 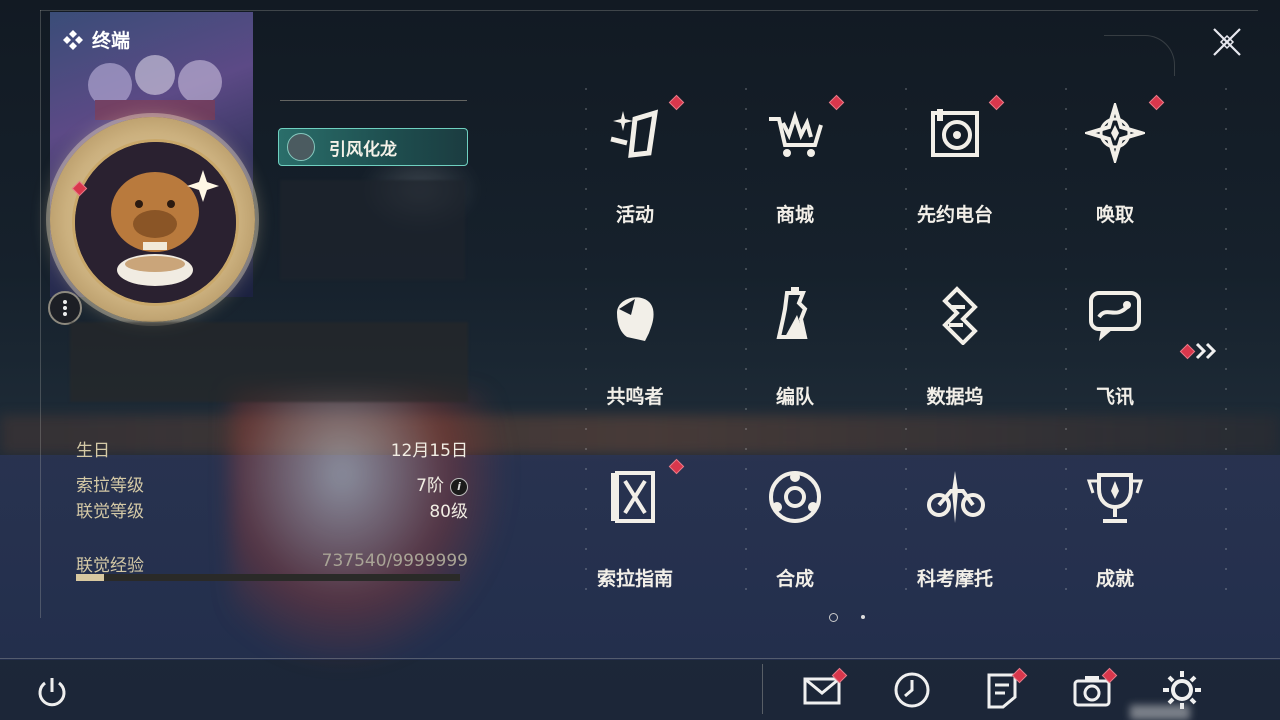 What do you see at coordinates (372, 230) in the screenshot?
I see `redacted-name` at bounding box center [372, 230].